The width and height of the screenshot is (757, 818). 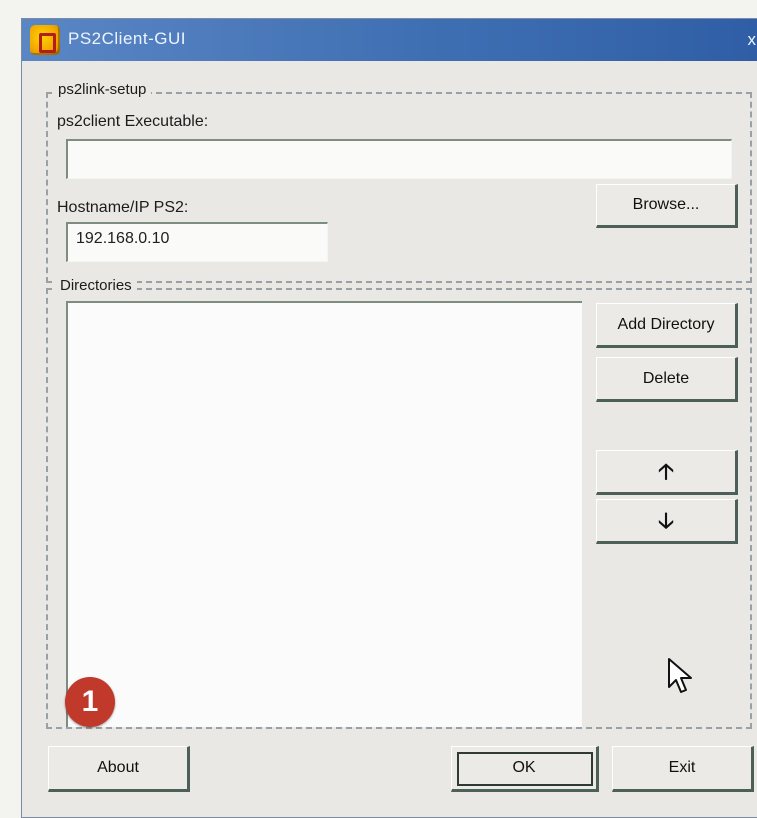 What do you see at coordinates (197, 242) in the screenshot?
I see `hostname-field: 192.168.0.10` at bounding box center [197, 242].